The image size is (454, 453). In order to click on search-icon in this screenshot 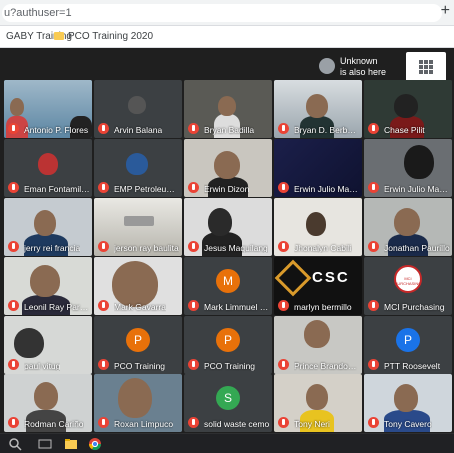, I will do `click(15, 444)`.